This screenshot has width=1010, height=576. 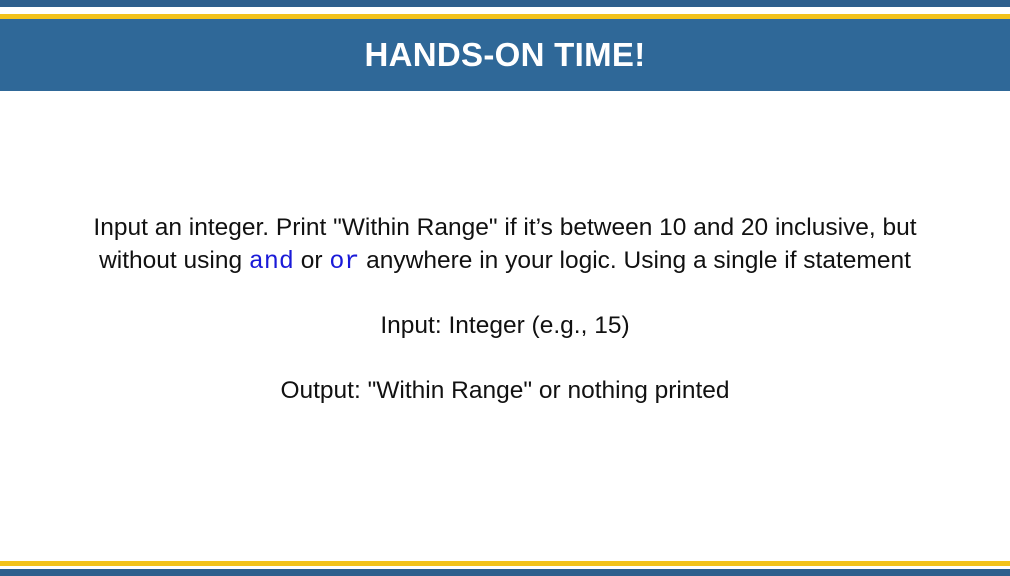 I want to click on input-spec: Input: Integer (e.g., 15), so click(x=505, y=325).